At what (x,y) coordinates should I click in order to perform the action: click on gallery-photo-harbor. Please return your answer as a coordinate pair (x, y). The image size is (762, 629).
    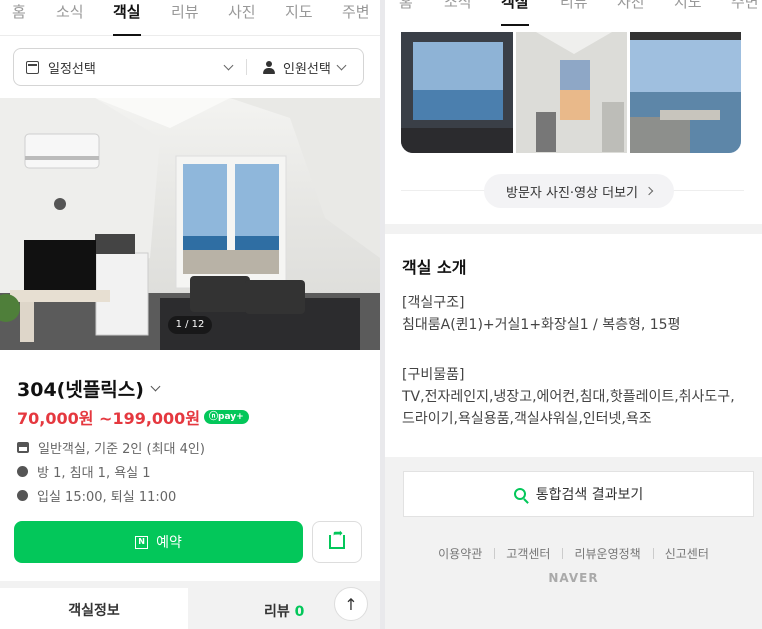
    Looking at the image, I should click on (685, 92).